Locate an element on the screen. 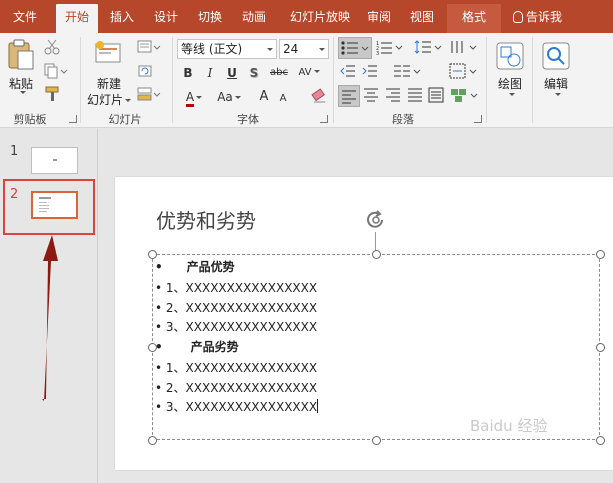  layout-icon is located at coordinates (150, 48).